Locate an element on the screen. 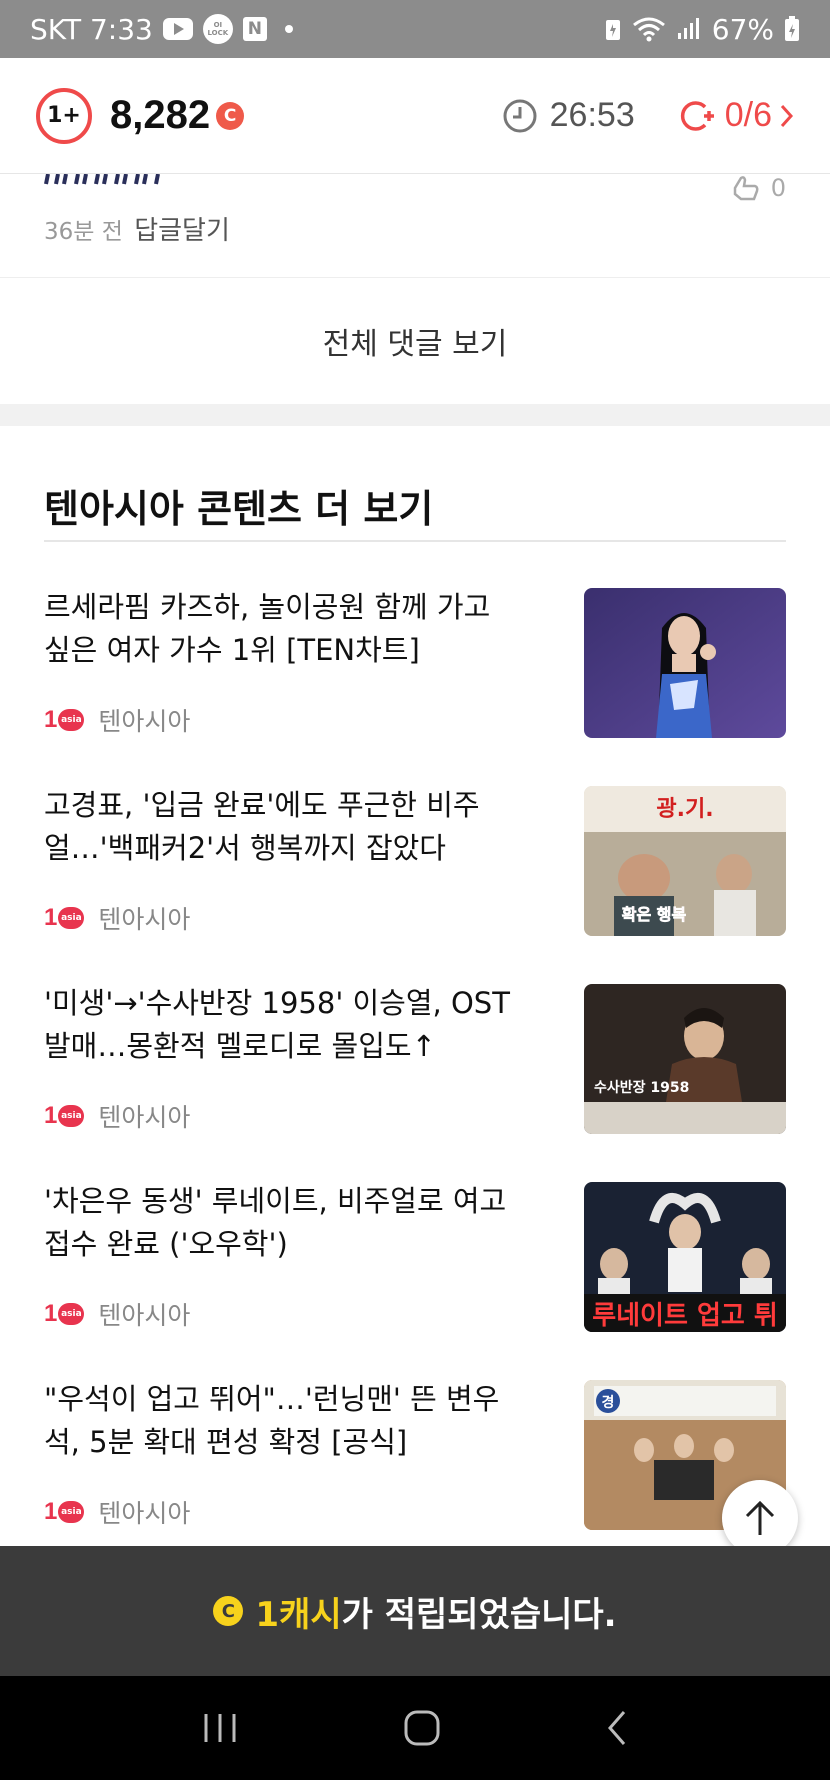 This screenshot has height=1780, width=830. home-icon is located at coordinates (422, 1728).